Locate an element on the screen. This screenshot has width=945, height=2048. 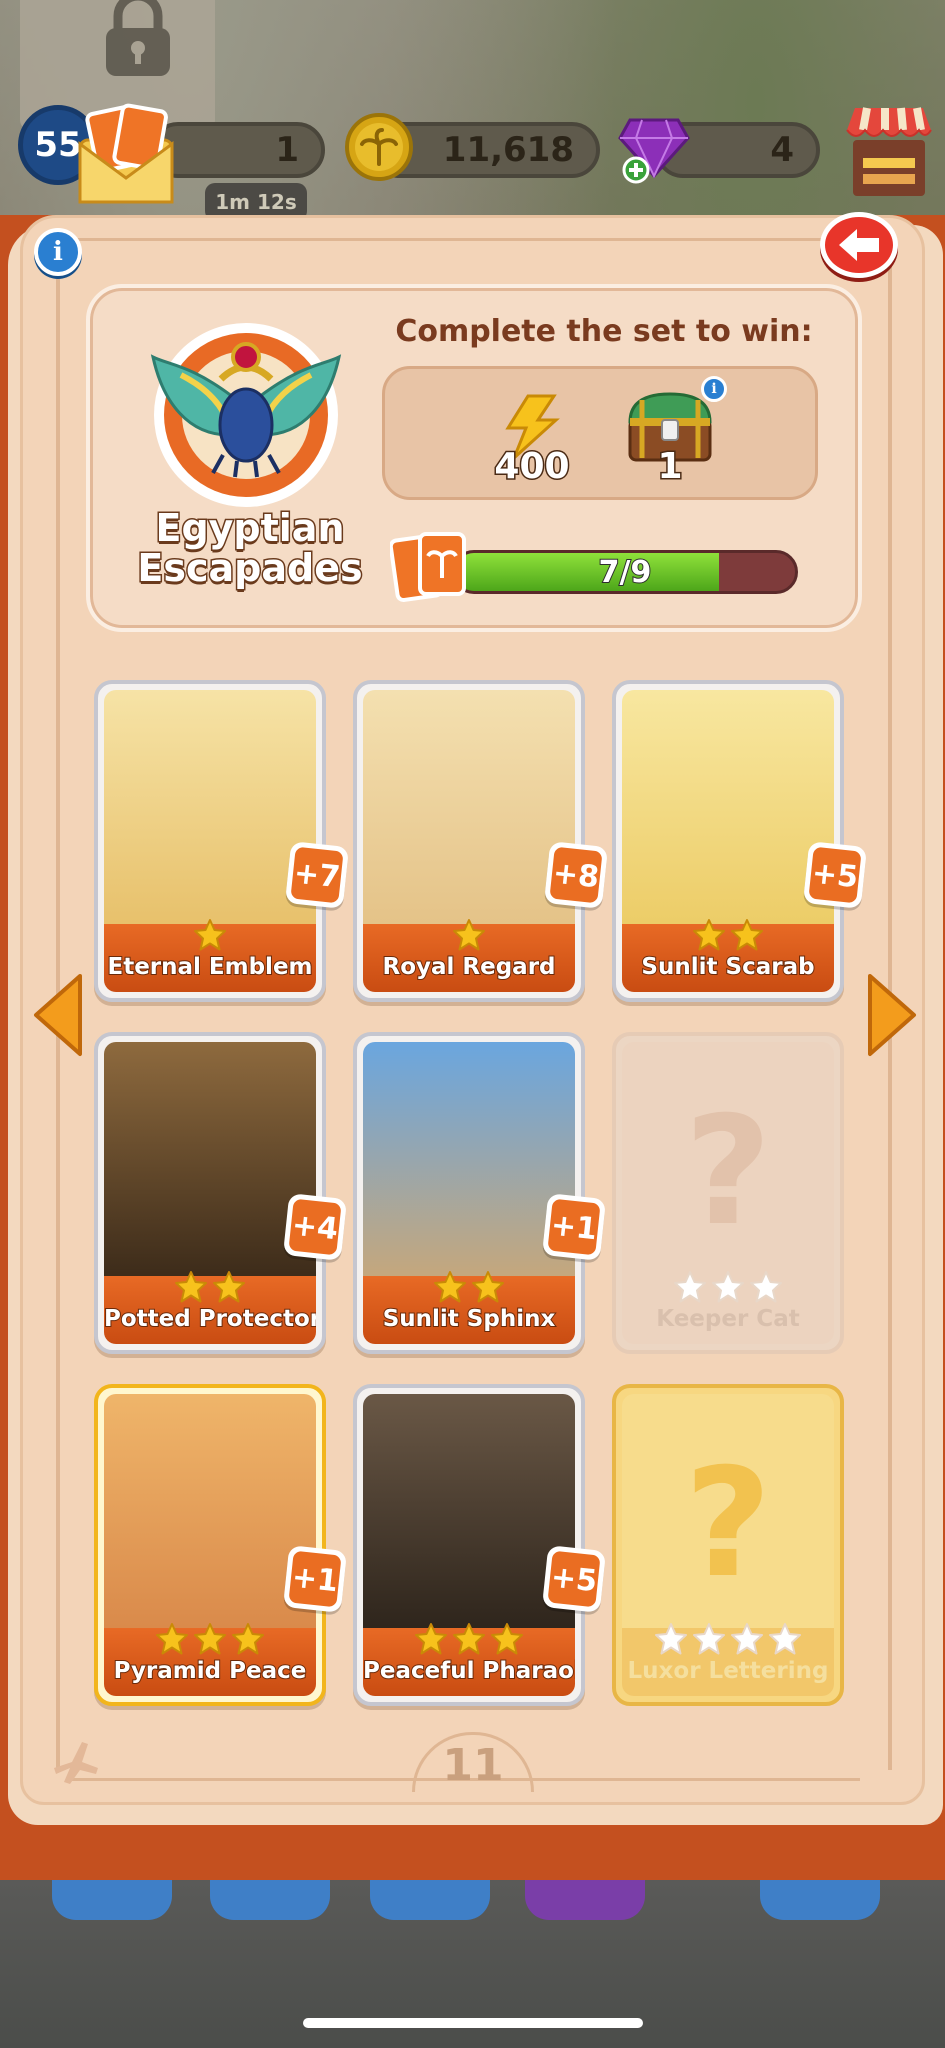
card-eternal-emblem: Eternal Emblem +7 is located at coordinates (222, 841).